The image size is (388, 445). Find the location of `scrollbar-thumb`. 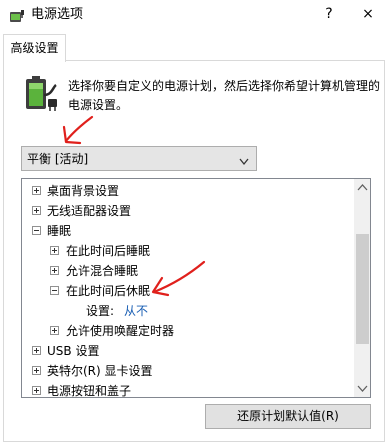

scrollbar-thumb is located at coordinates (362, 289).